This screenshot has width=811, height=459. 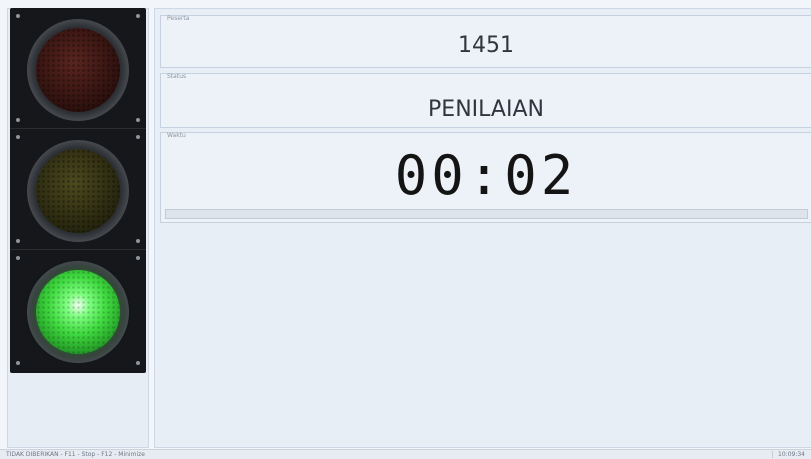 I want to click on status-legend: Status, so click(x=177, y=76).